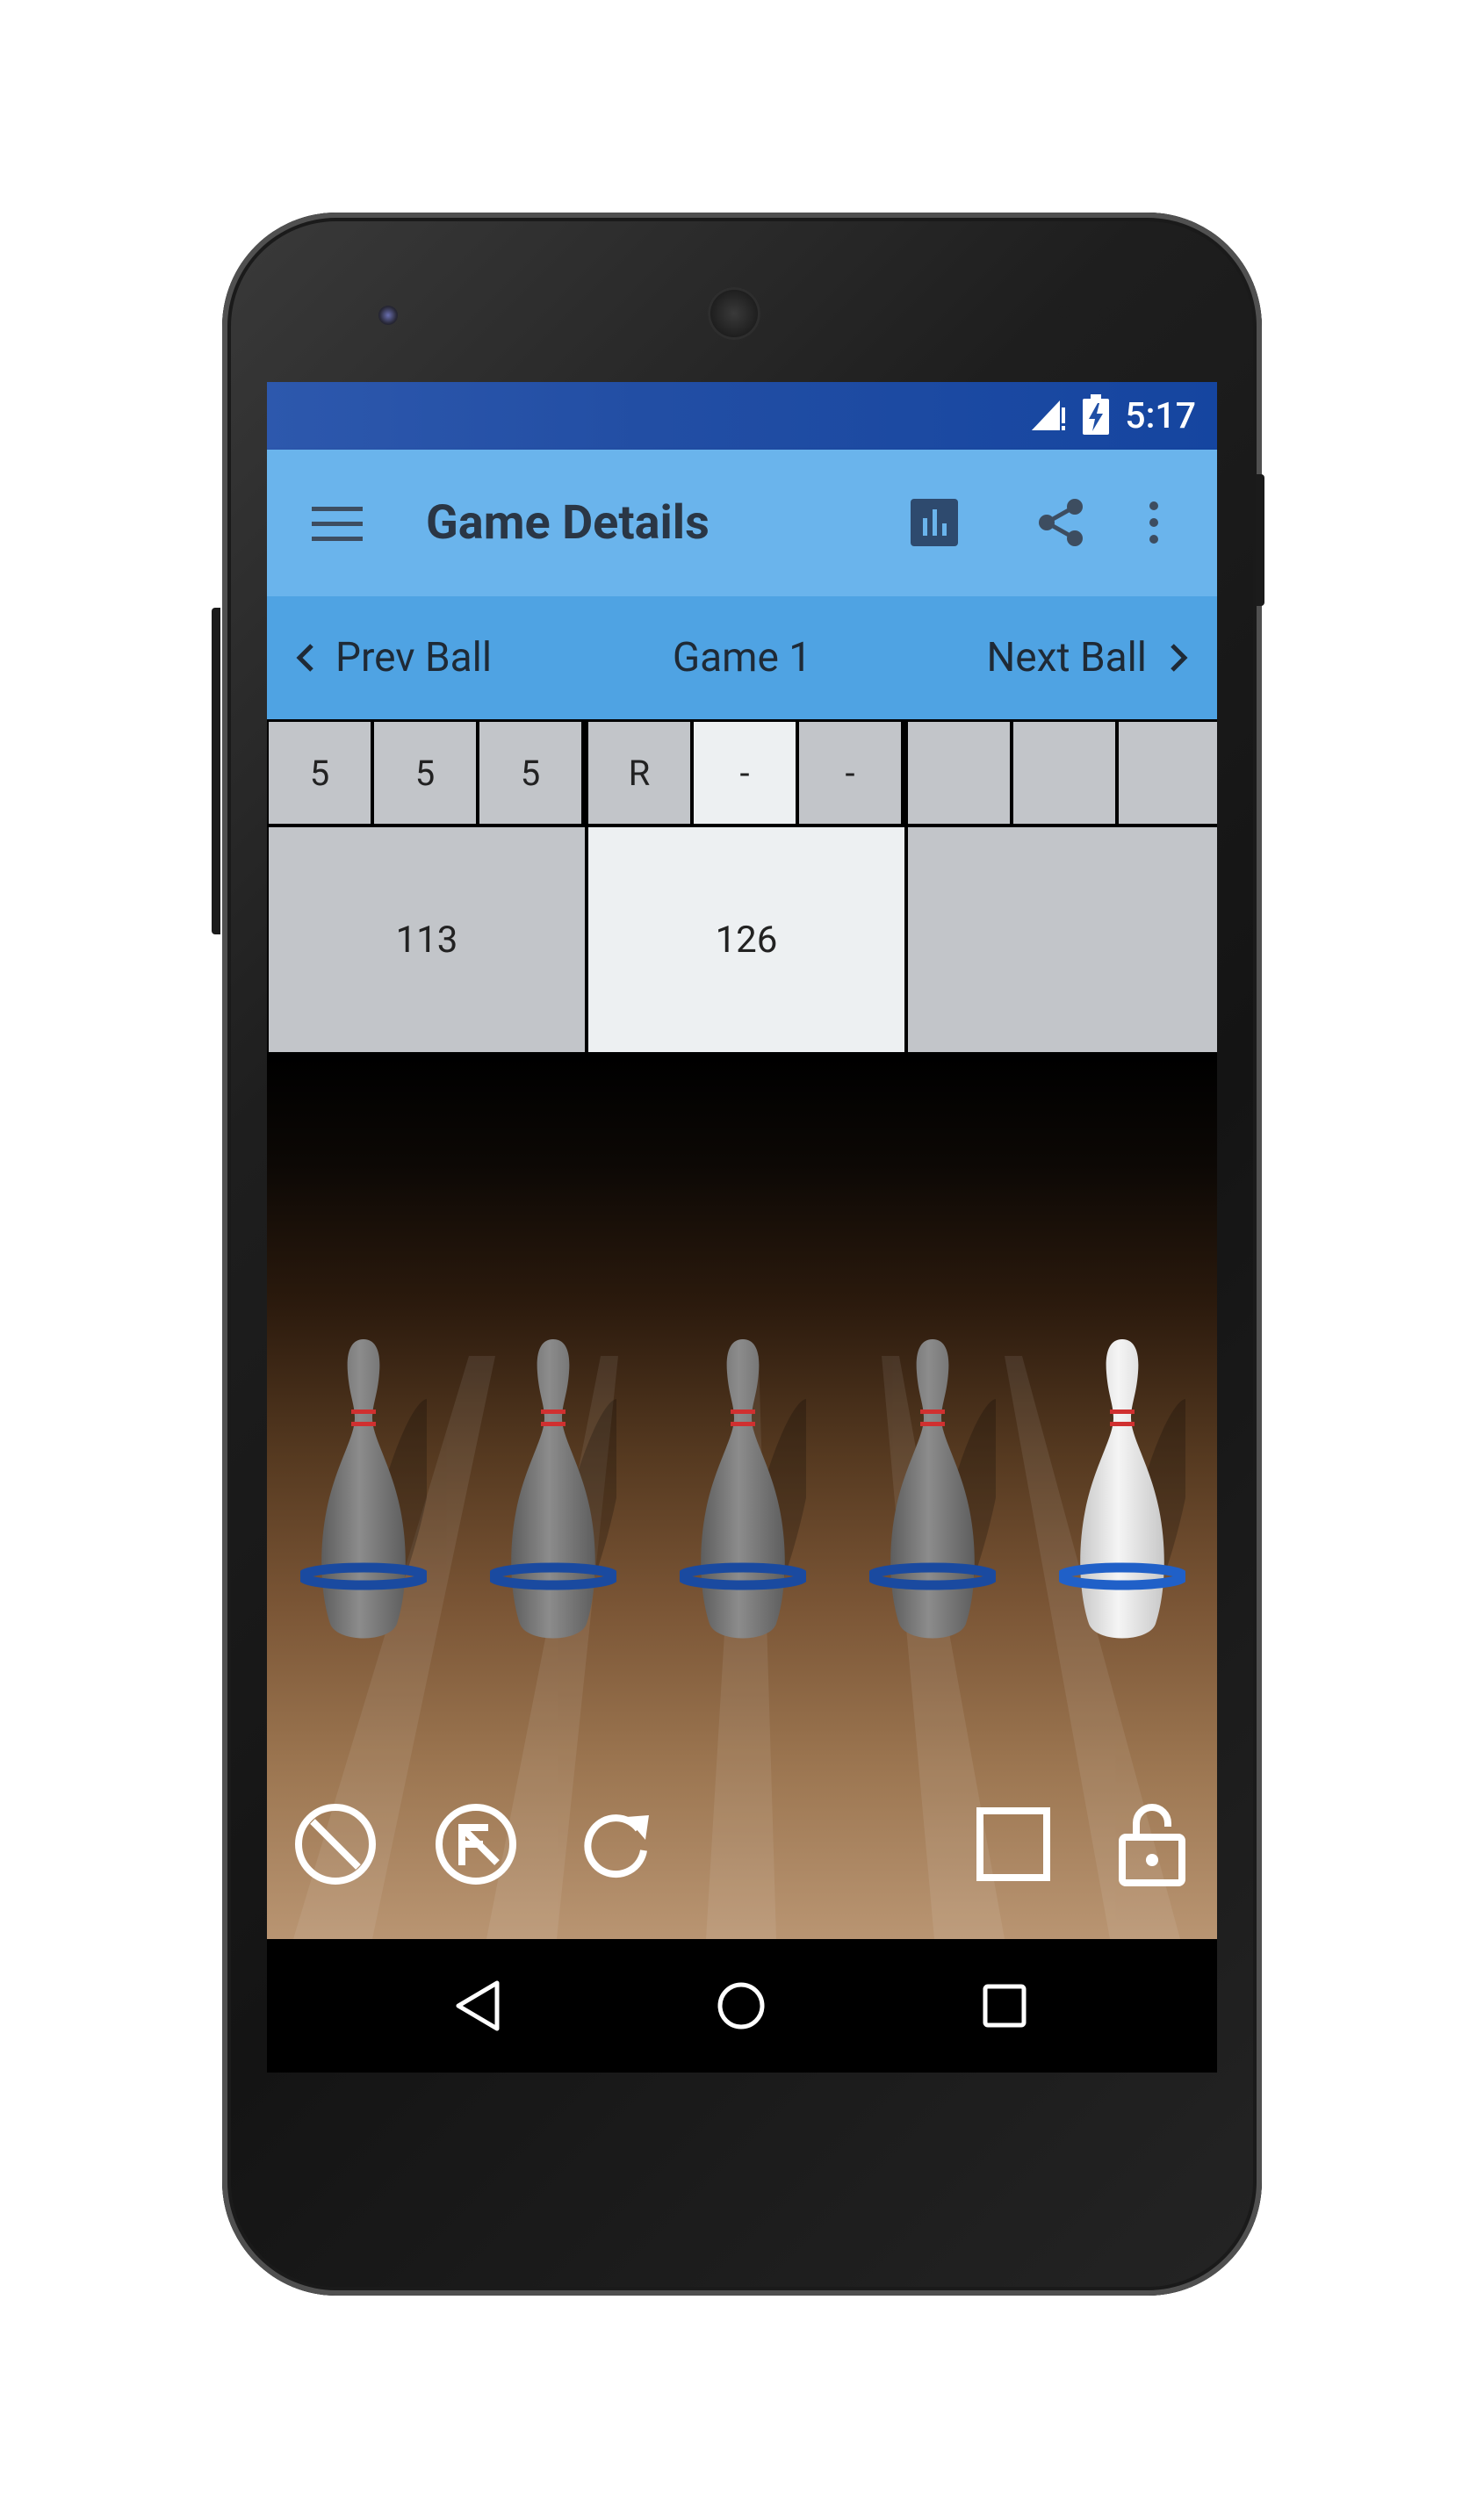  I want to click on frame-score: 126, so click(746, 939).